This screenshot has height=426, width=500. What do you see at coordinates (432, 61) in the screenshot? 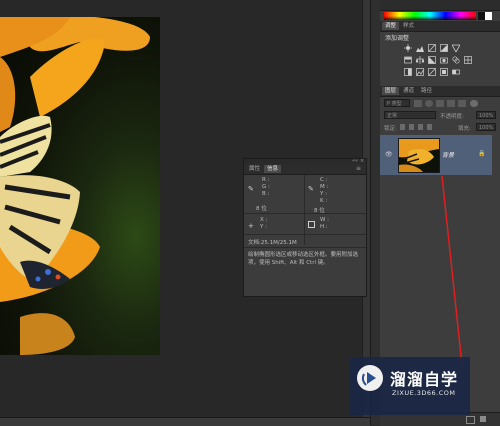
I see `black-white-icon` at bounding box center [432, 61].